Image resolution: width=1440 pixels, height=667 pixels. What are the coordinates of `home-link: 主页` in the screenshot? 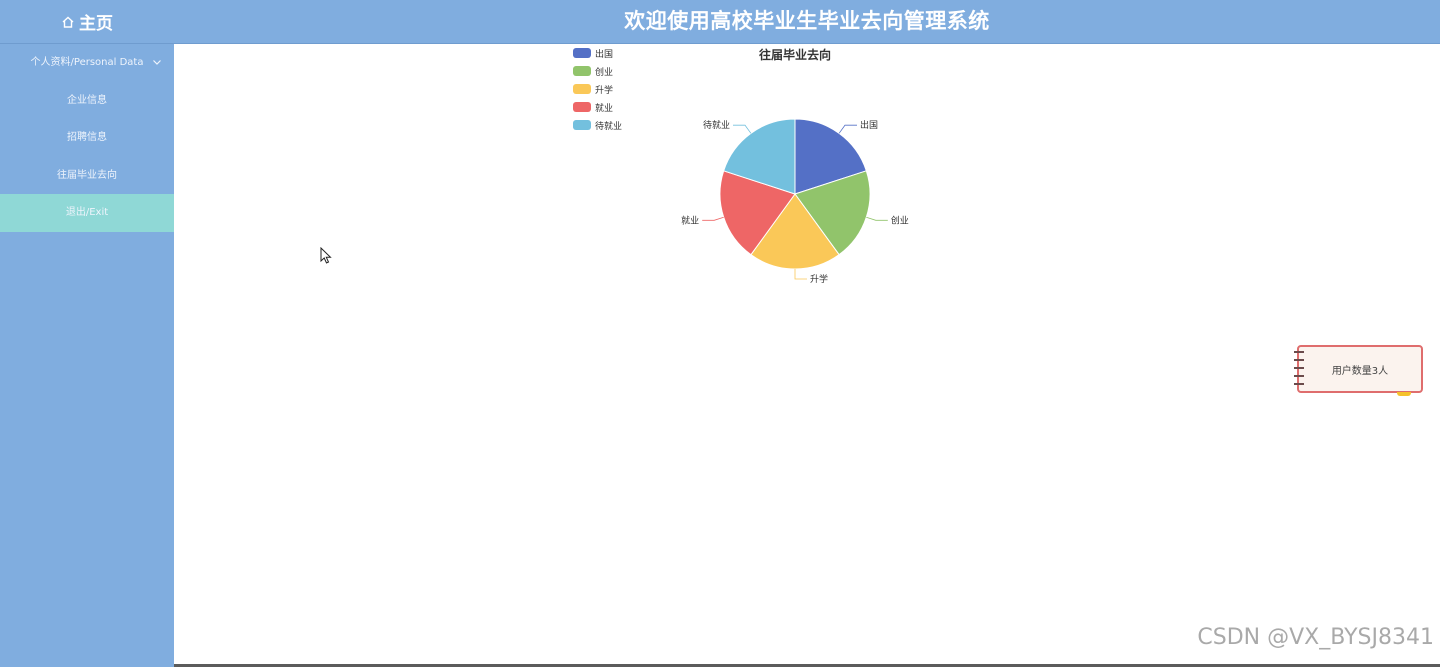 It's located at (87, 21).